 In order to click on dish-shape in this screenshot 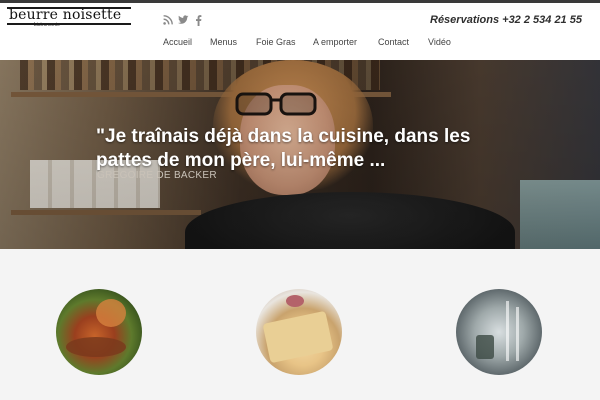, I will do `click(96, 347)`.